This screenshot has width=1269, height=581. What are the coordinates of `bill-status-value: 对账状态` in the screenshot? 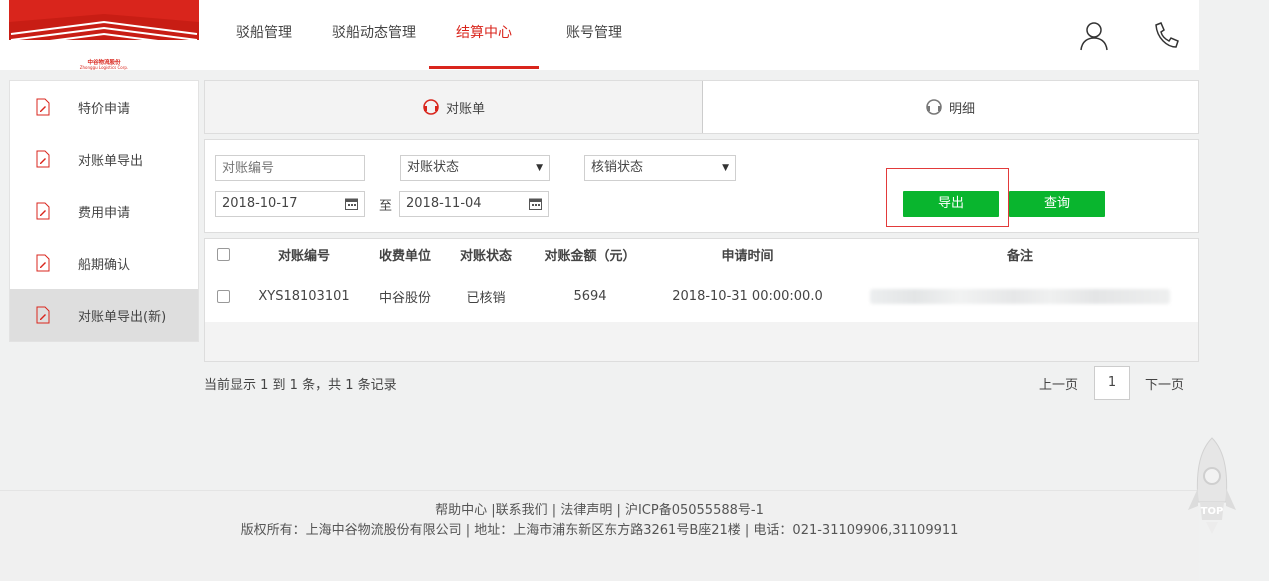 It's located at (433, 167).